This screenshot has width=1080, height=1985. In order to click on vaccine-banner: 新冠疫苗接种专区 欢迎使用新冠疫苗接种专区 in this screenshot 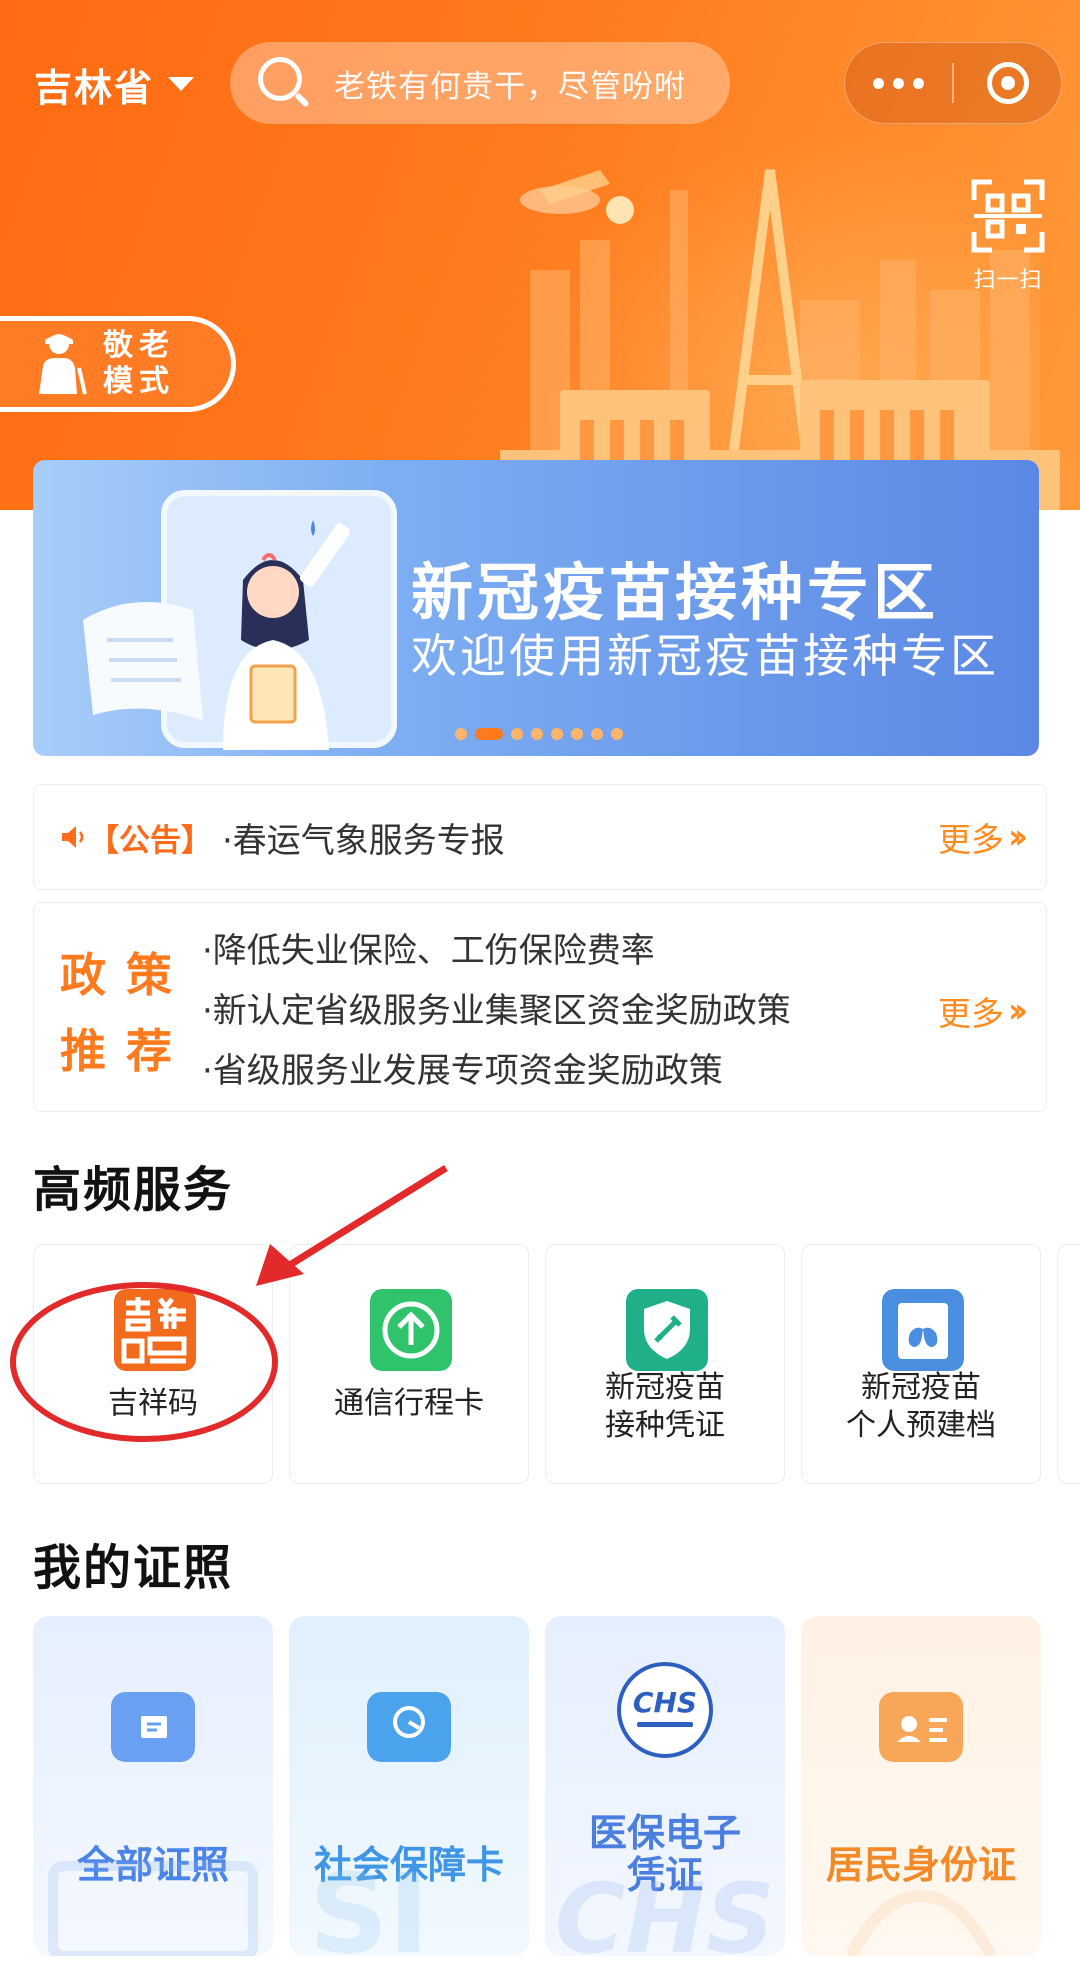, I will do `click(536, 608)`.